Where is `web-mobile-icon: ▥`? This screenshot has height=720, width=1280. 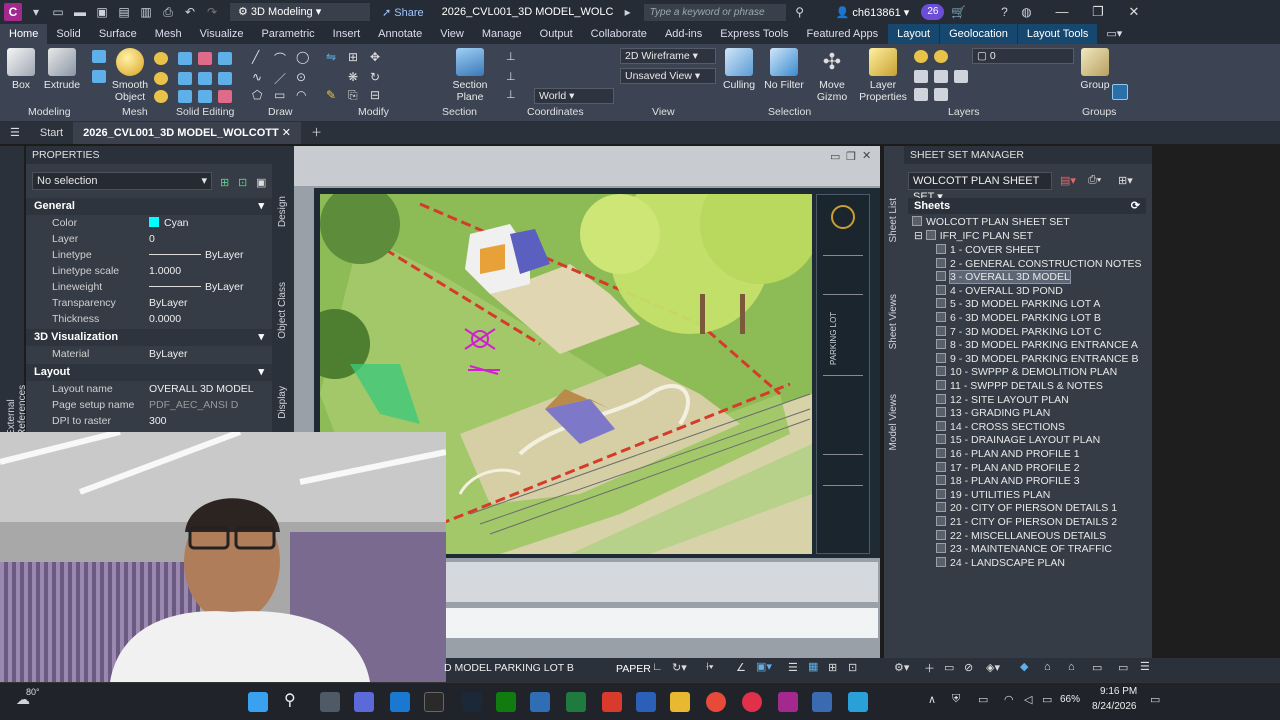
web-mobile-icon: ▥ is located at coordinates (146, 12).